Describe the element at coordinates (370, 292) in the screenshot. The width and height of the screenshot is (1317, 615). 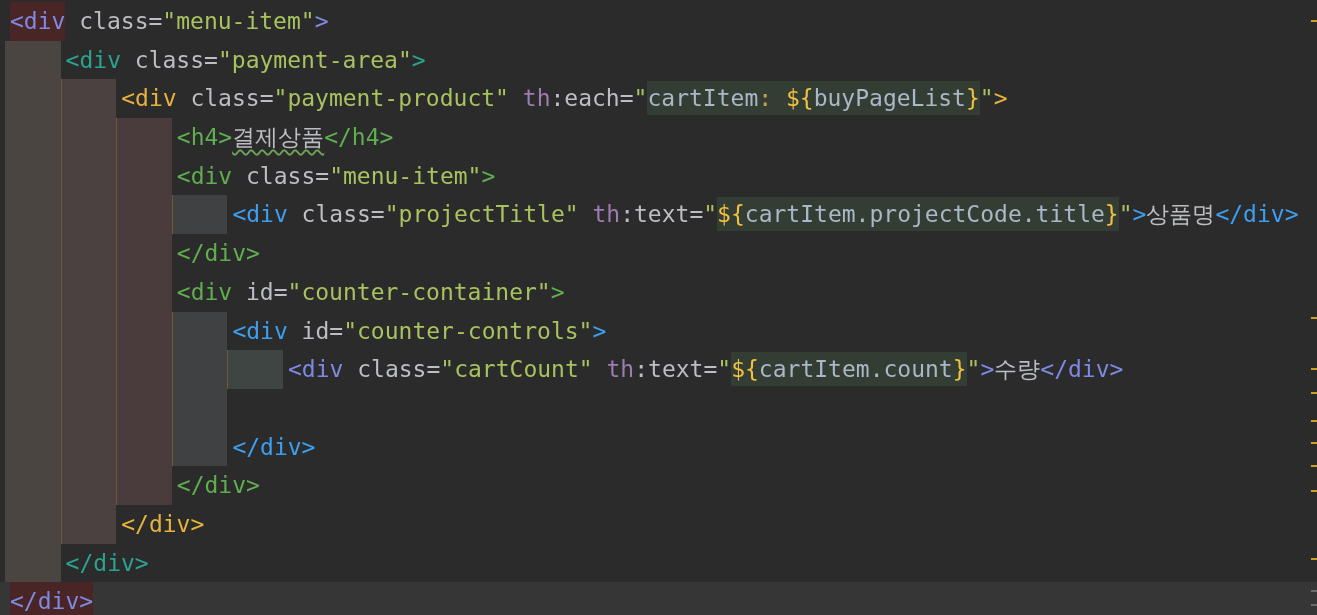
I see `code-line: <div id="counter-container">` at that location.